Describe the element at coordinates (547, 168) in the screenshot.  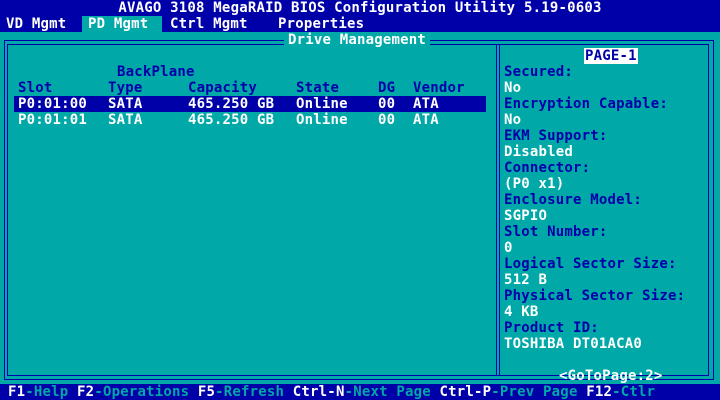
I see `prop-label-connector: Connector:` at that location.